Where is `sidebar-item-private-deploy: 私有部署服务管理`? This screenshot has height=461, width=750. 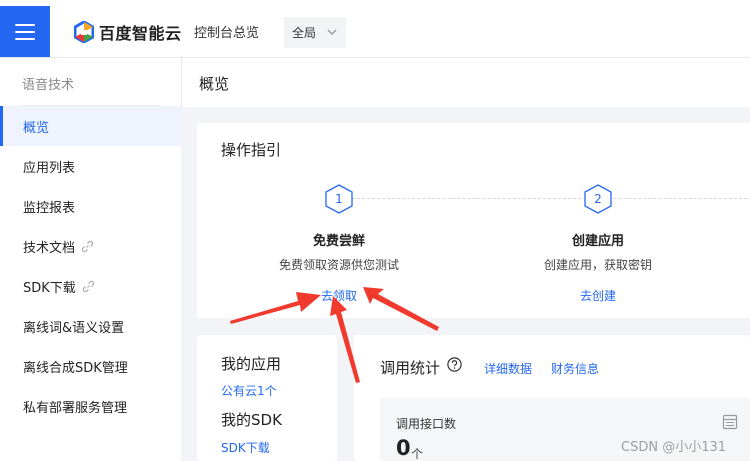 sidebar-item-private-deploy: 私有部署服务管理 is located at coordinates (90, 406).